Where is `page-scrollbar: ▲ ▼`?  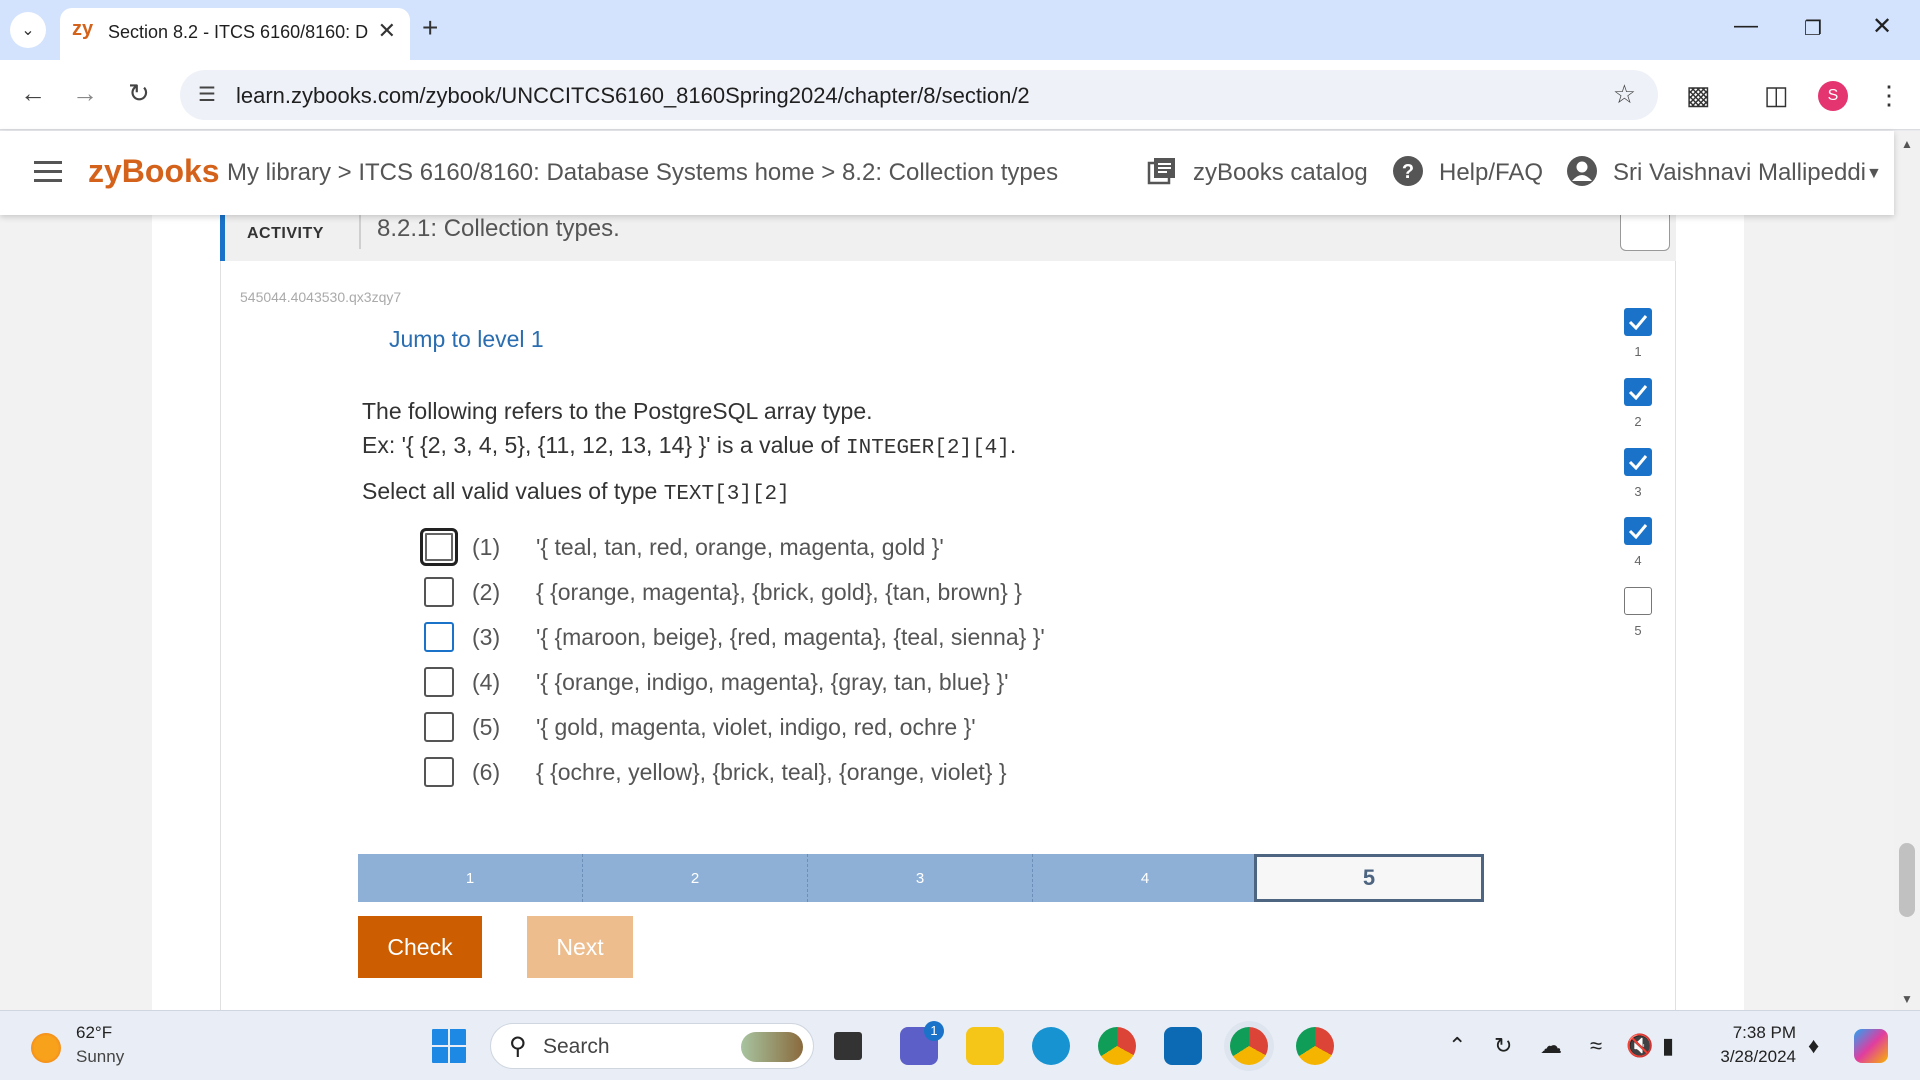 page-scrollbar: ▲ ▼ is located at coordinates (1907, 570).